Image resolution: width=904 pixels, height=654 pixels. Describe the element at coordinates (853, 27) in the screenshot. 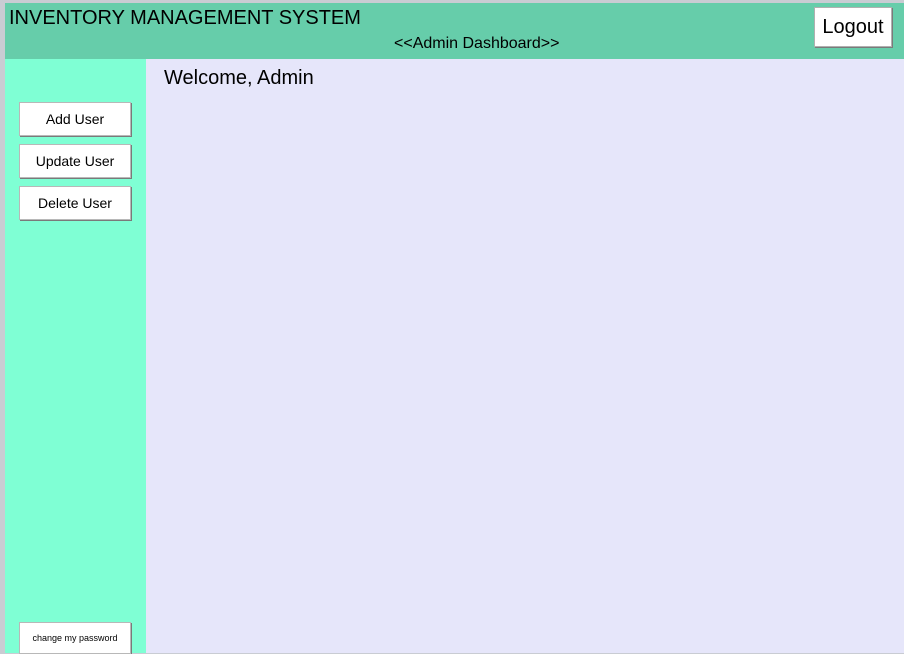

I see `logout-button: Logout` at that location.